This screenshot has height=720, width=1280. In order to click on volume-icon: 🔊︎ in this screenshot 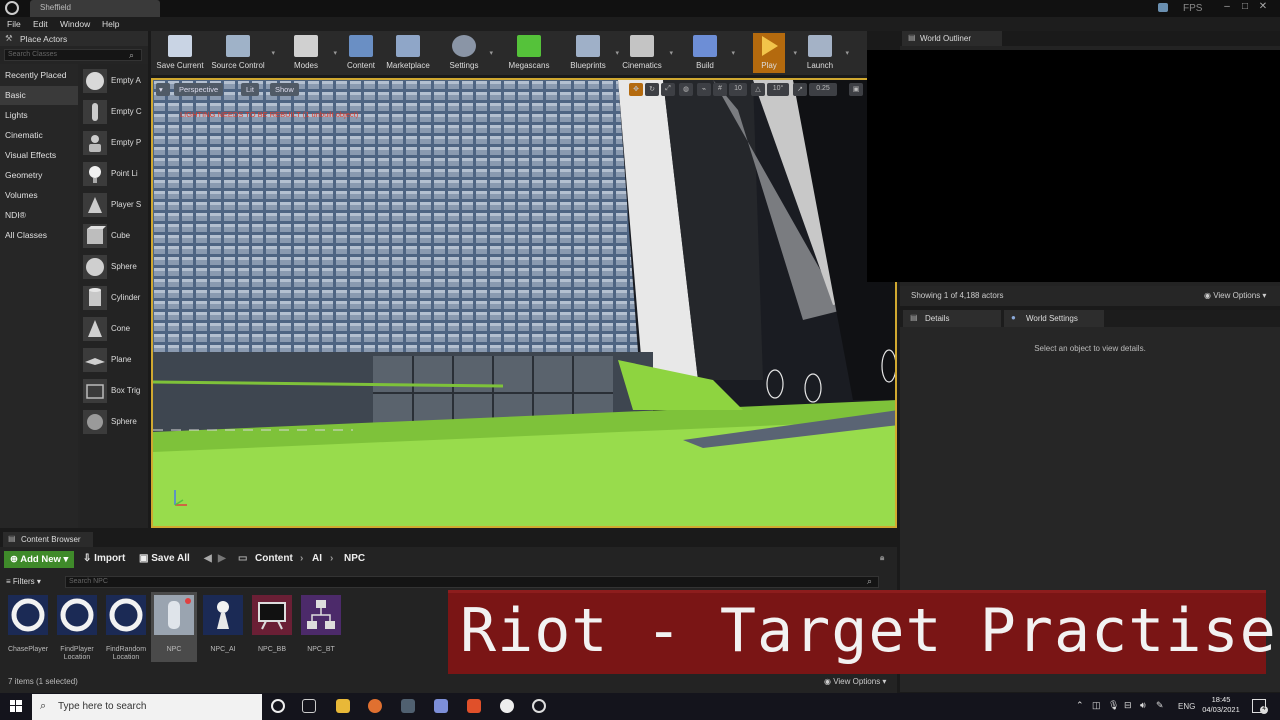, I will do `click(1143, 705)`.